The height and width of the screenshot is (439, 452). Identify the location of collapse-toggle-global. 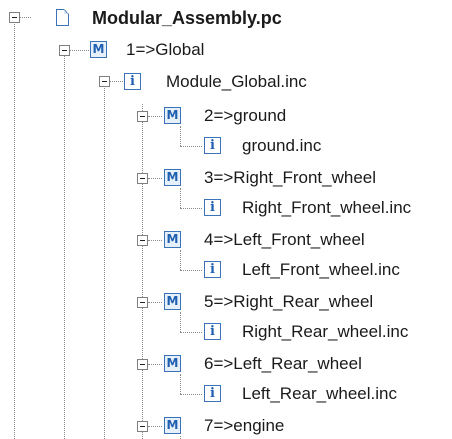
(64, 50).